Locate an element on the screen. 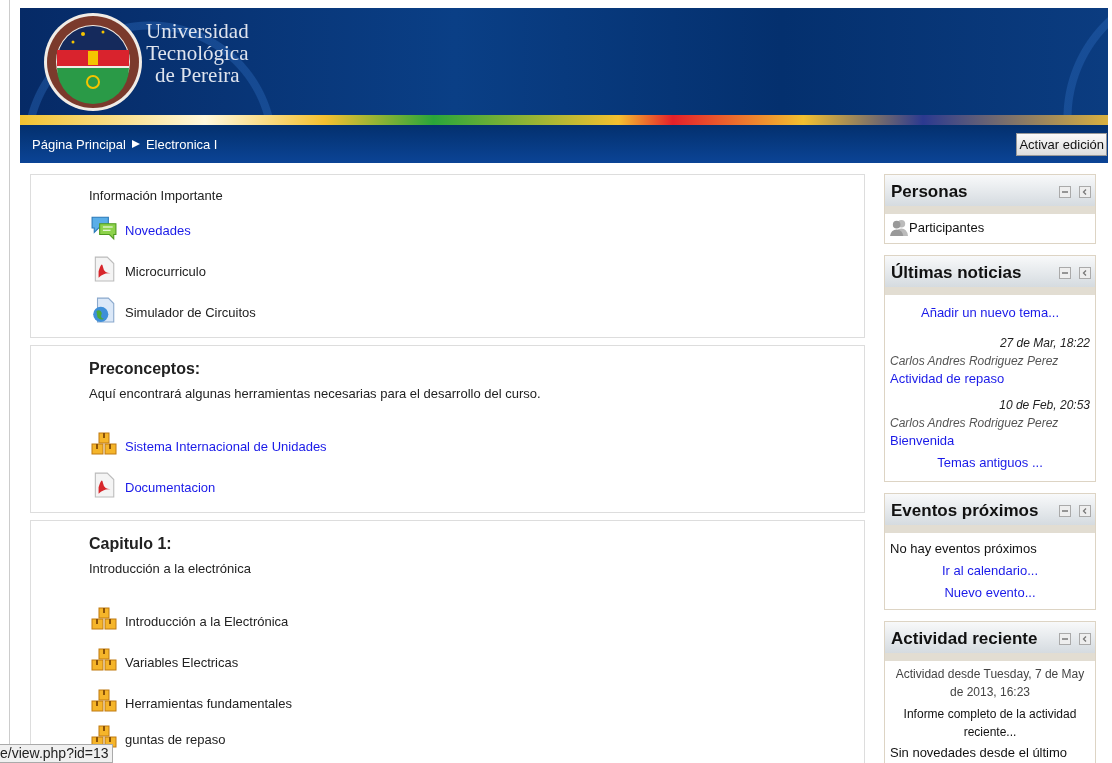  activity-since-text: Actividad desde Tuesday, 7 de May de 2013, 16:23 is located at coordinates (990, 683).